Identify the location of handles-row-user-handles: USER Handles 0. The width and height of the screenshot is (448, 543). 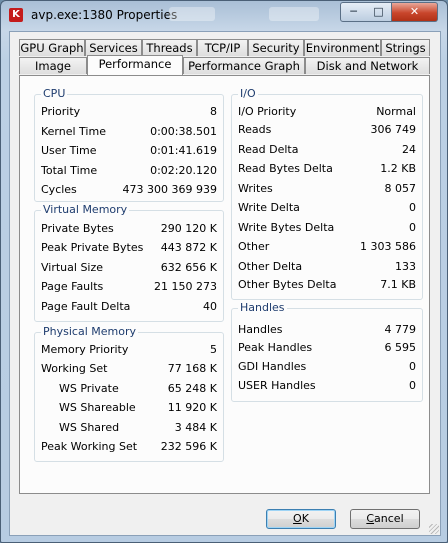
(327, 386).